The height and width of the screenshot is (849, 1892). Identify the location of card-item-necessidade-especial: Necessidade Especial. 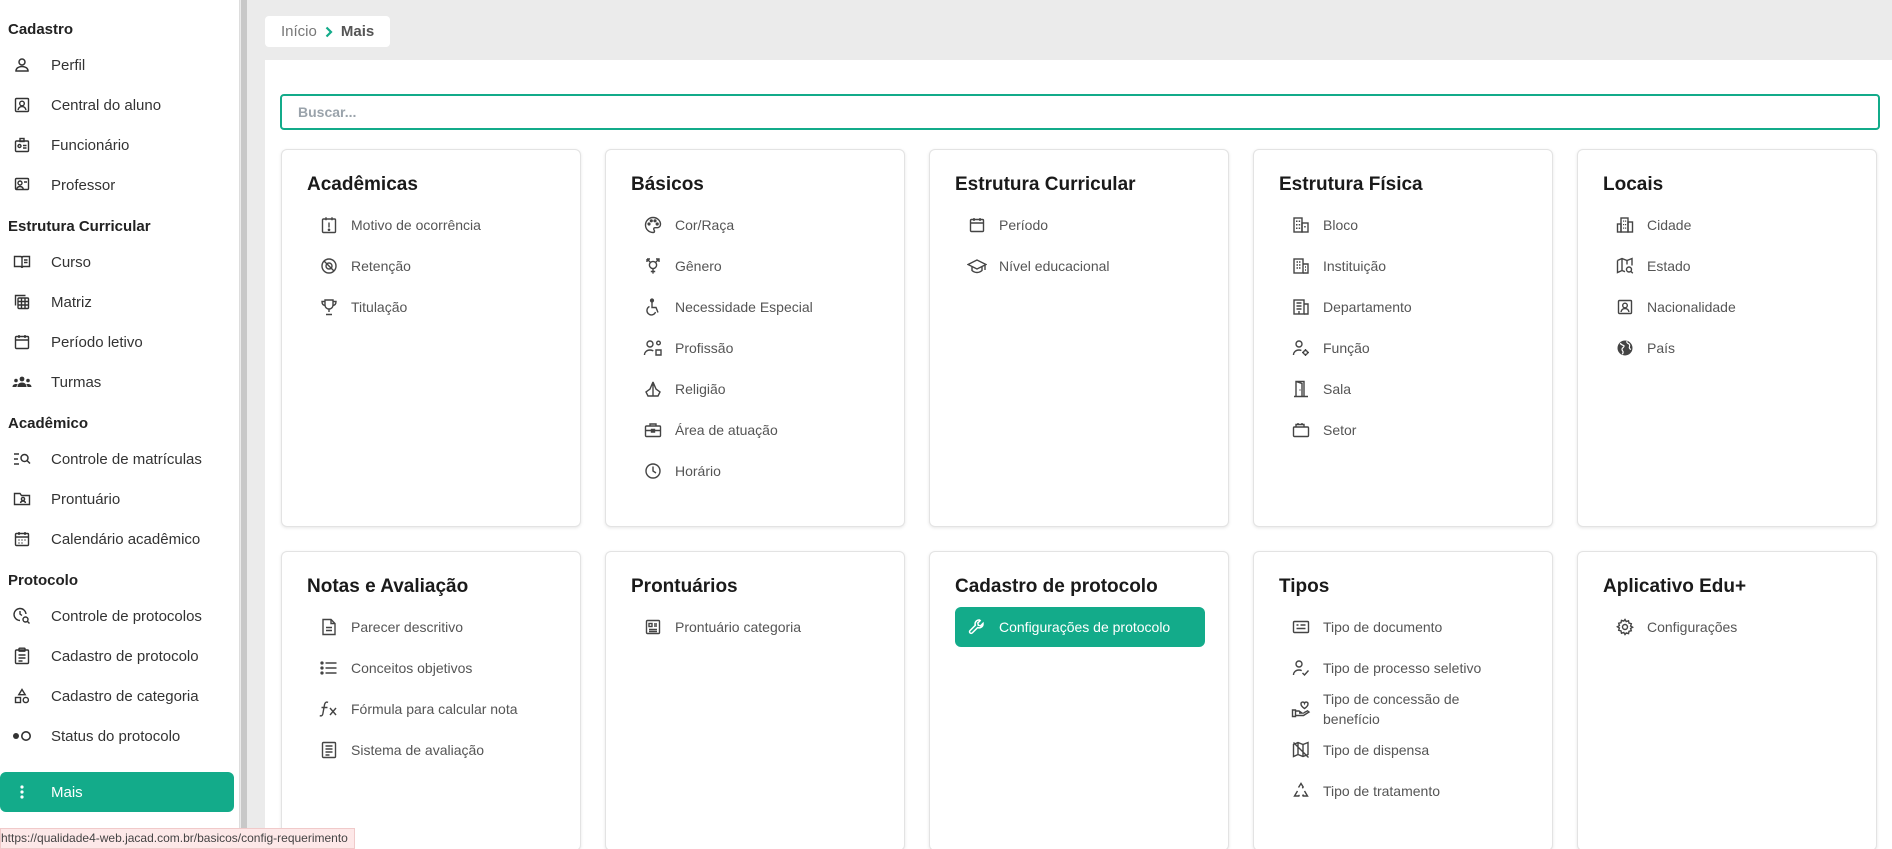
(756, 307).